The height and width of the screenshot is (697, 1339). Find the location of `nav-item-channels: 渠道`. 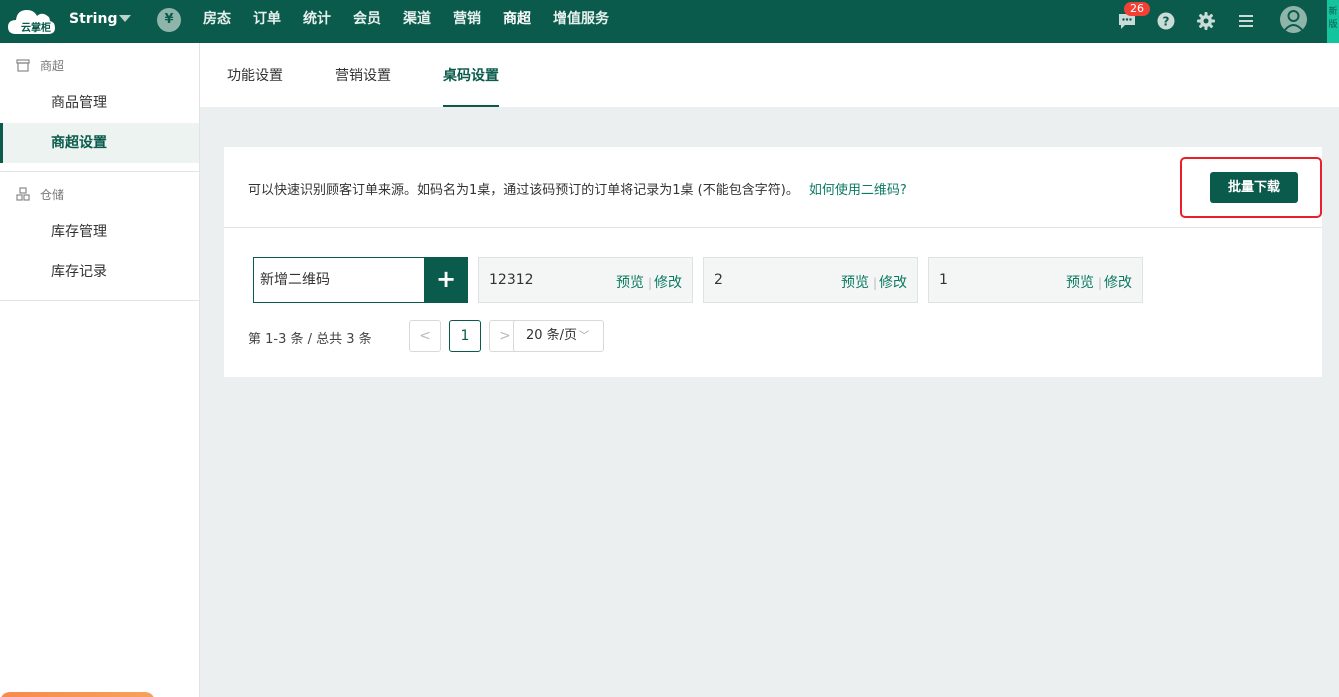

nav-item-channels: 渠道 is located at coordinates (417, 21).